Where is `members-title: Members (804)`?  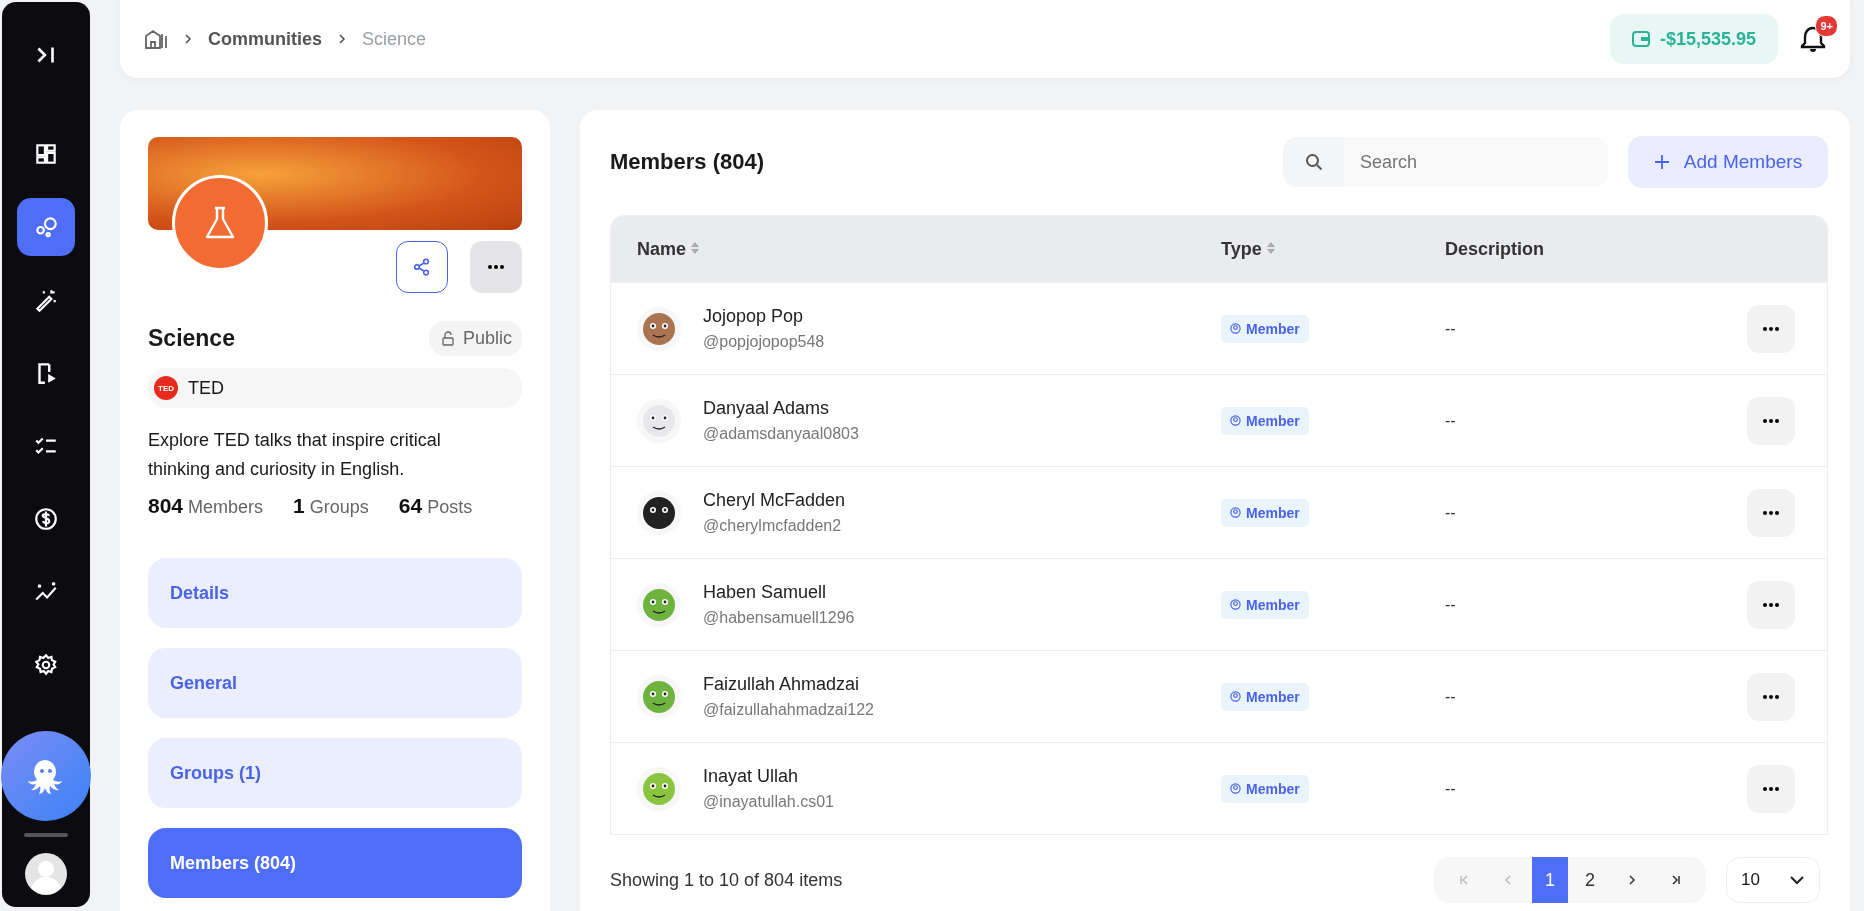
members-title: Members (804) is located at coordinates (688, 162).